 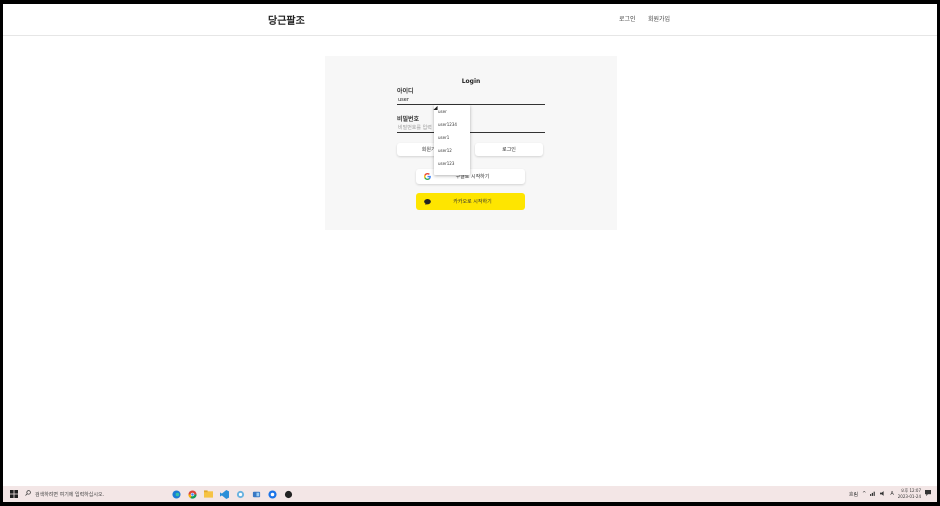 What do you see at coordinates (208, 494) in the screenshot?
I see `file-explorer-icon` at bounding box center [208, 494].